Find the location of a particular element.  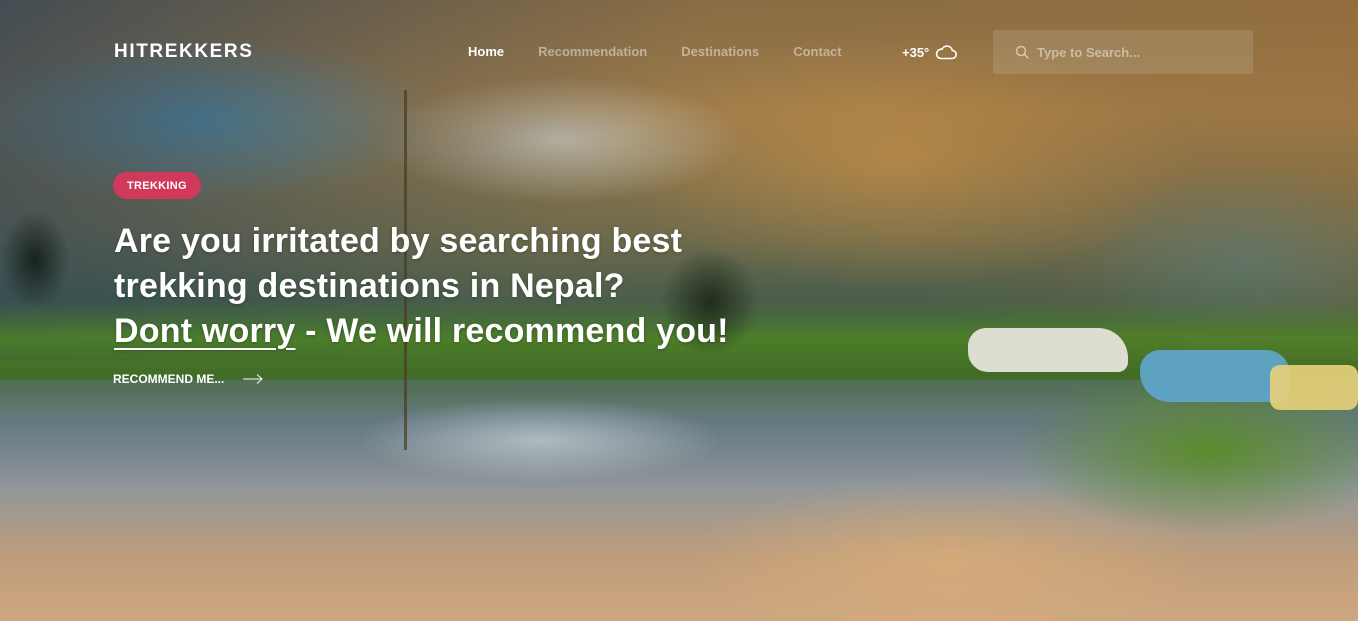

nav-link-contact: Contact is located at coordinates (817, 51).